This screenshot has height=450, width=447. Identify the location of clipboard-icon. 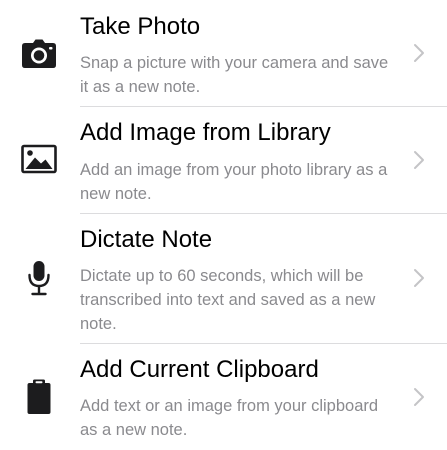
(39, 397).